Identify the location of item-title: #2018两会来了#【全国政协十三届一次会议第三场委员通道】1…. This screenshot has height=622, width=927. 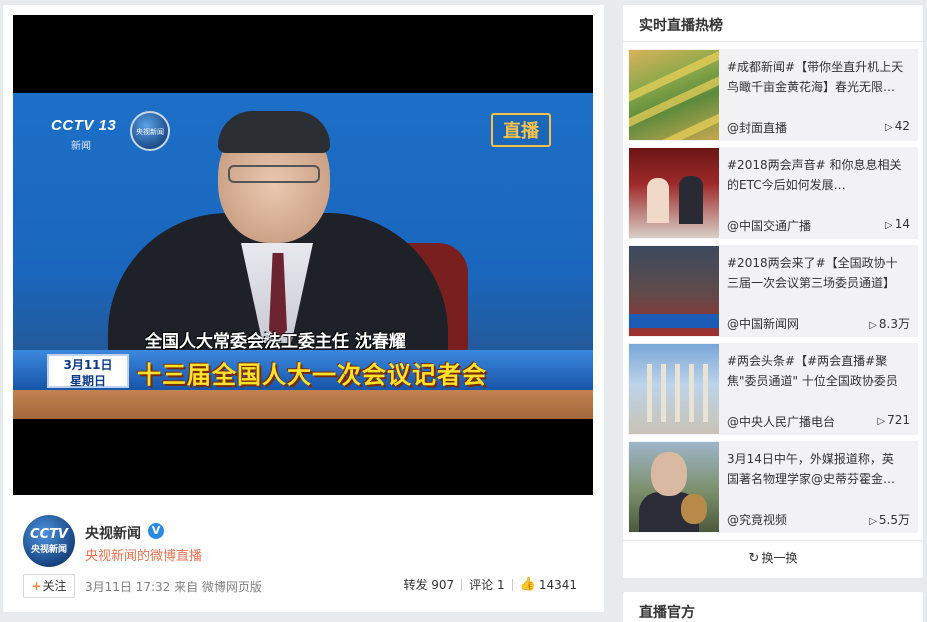
(816, 273).